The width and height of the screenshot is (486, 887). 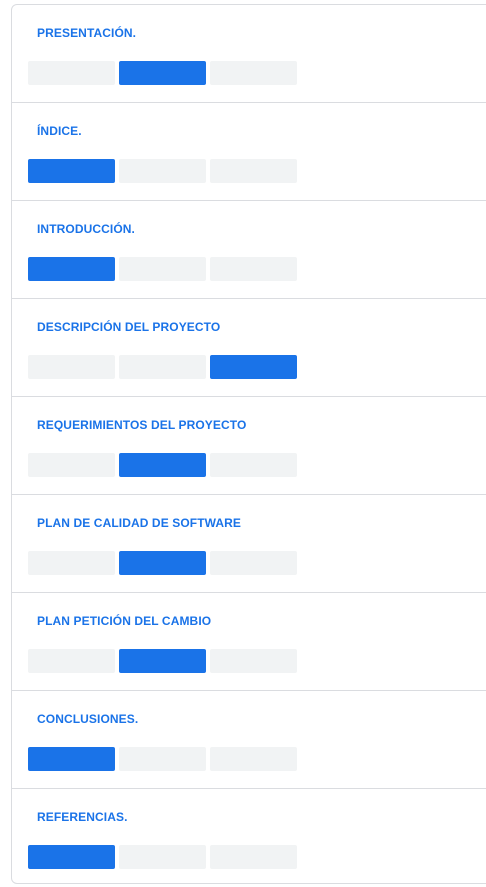 What do you see at coordinates (249, 838) in the screenshot?
I see `section-8: REFERENCIAS.` at bounding box center [249, 838].